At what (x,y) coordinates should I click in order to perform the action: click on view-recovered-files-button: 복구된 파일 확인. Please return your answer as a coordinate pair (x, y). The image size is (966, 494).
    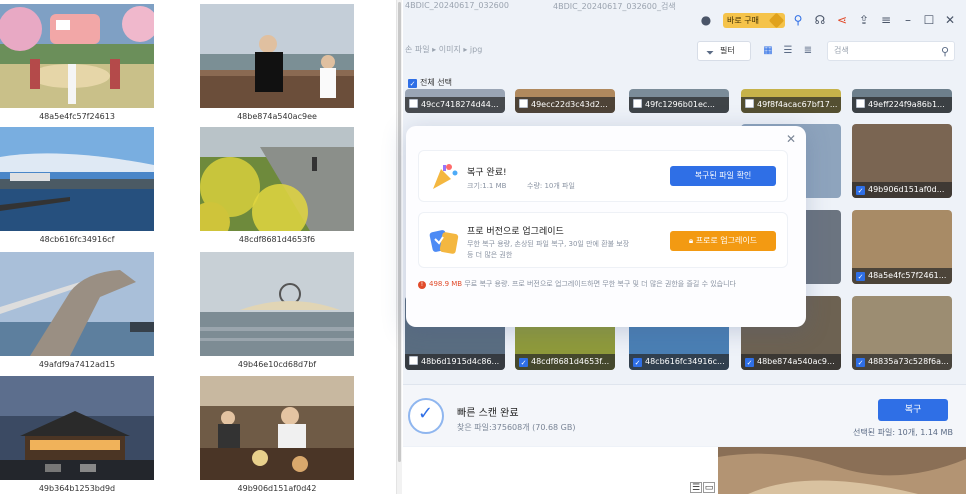
    Looking at the image, I should click on (723, 176).